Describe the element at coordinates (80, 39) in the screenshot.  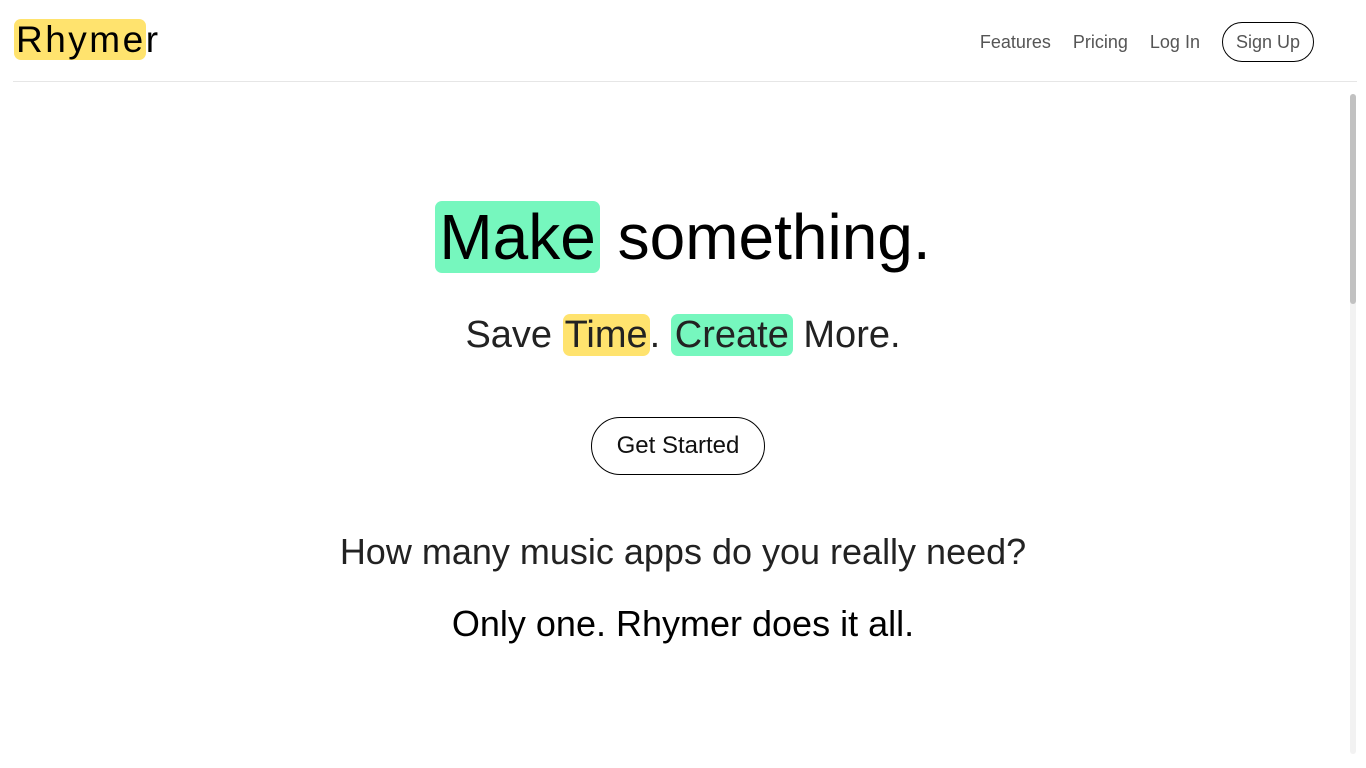
I see `logo-highlight: Rhyme` at that location.